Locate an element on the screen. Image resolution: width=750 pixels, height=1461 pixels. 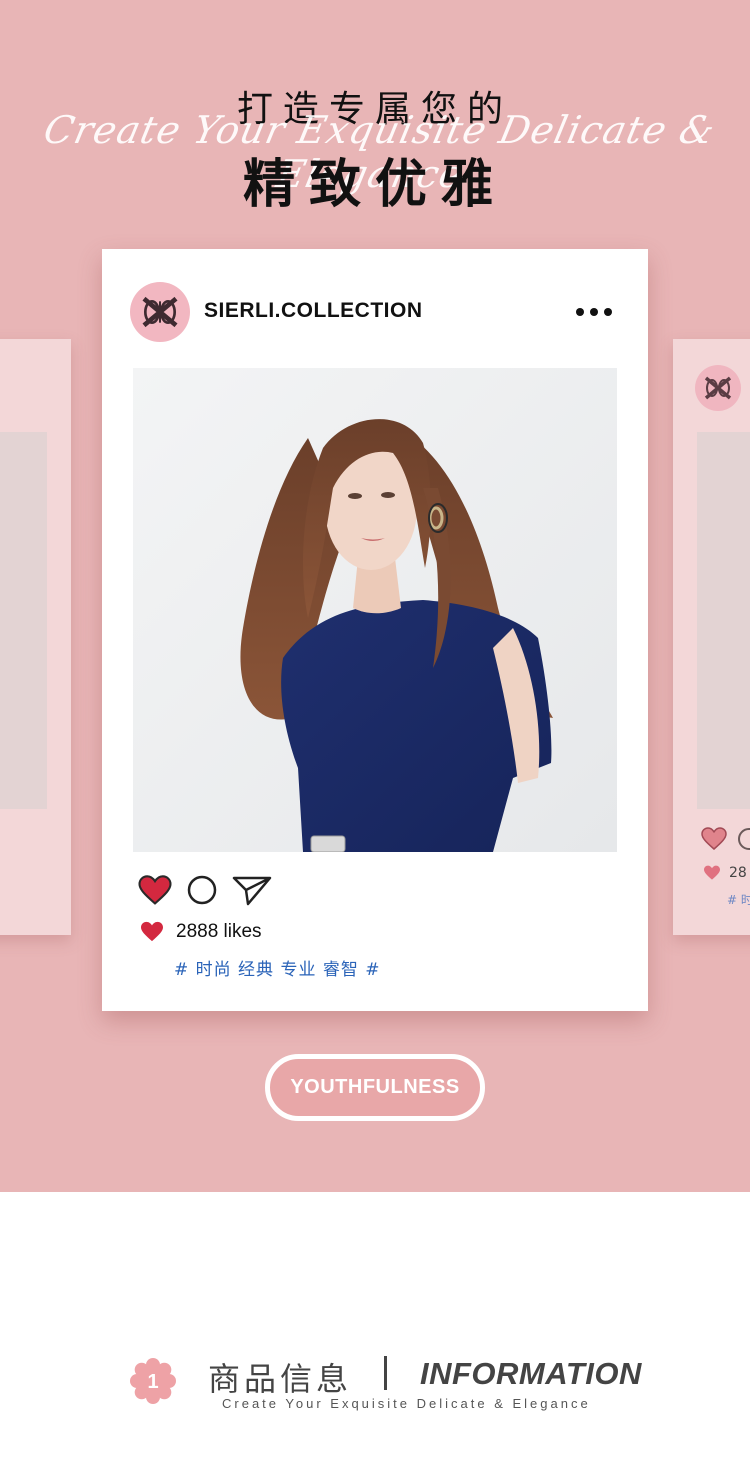
share-icon is located at coordinates (252, 890).